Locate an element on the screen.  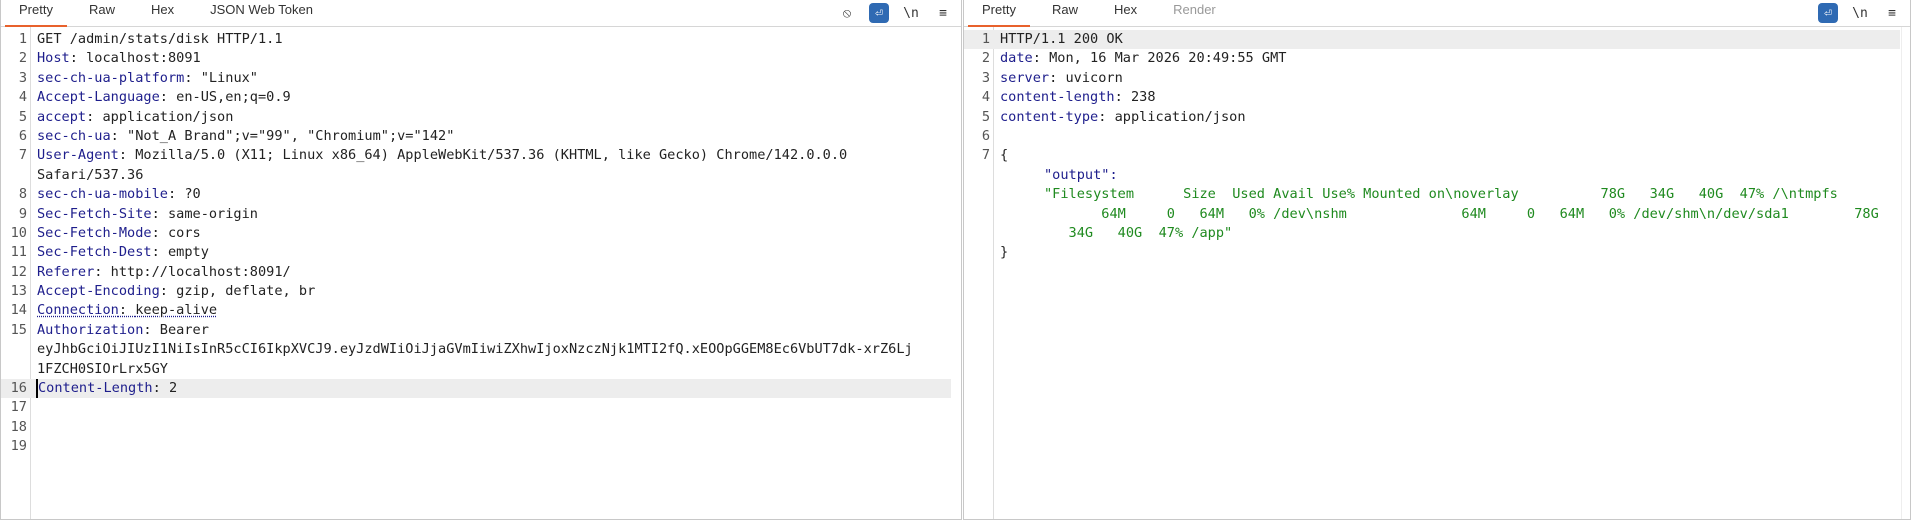
code-line: } is located at coordinates (1432, 252).